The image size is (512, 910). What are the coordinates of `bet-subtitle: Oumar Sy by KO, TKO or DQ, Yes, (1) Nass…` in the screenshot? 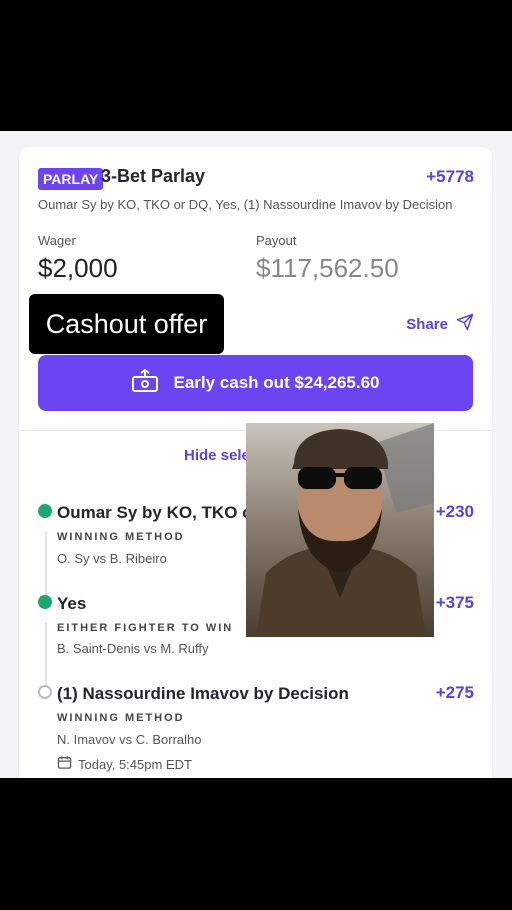 It's located at (245, 204).